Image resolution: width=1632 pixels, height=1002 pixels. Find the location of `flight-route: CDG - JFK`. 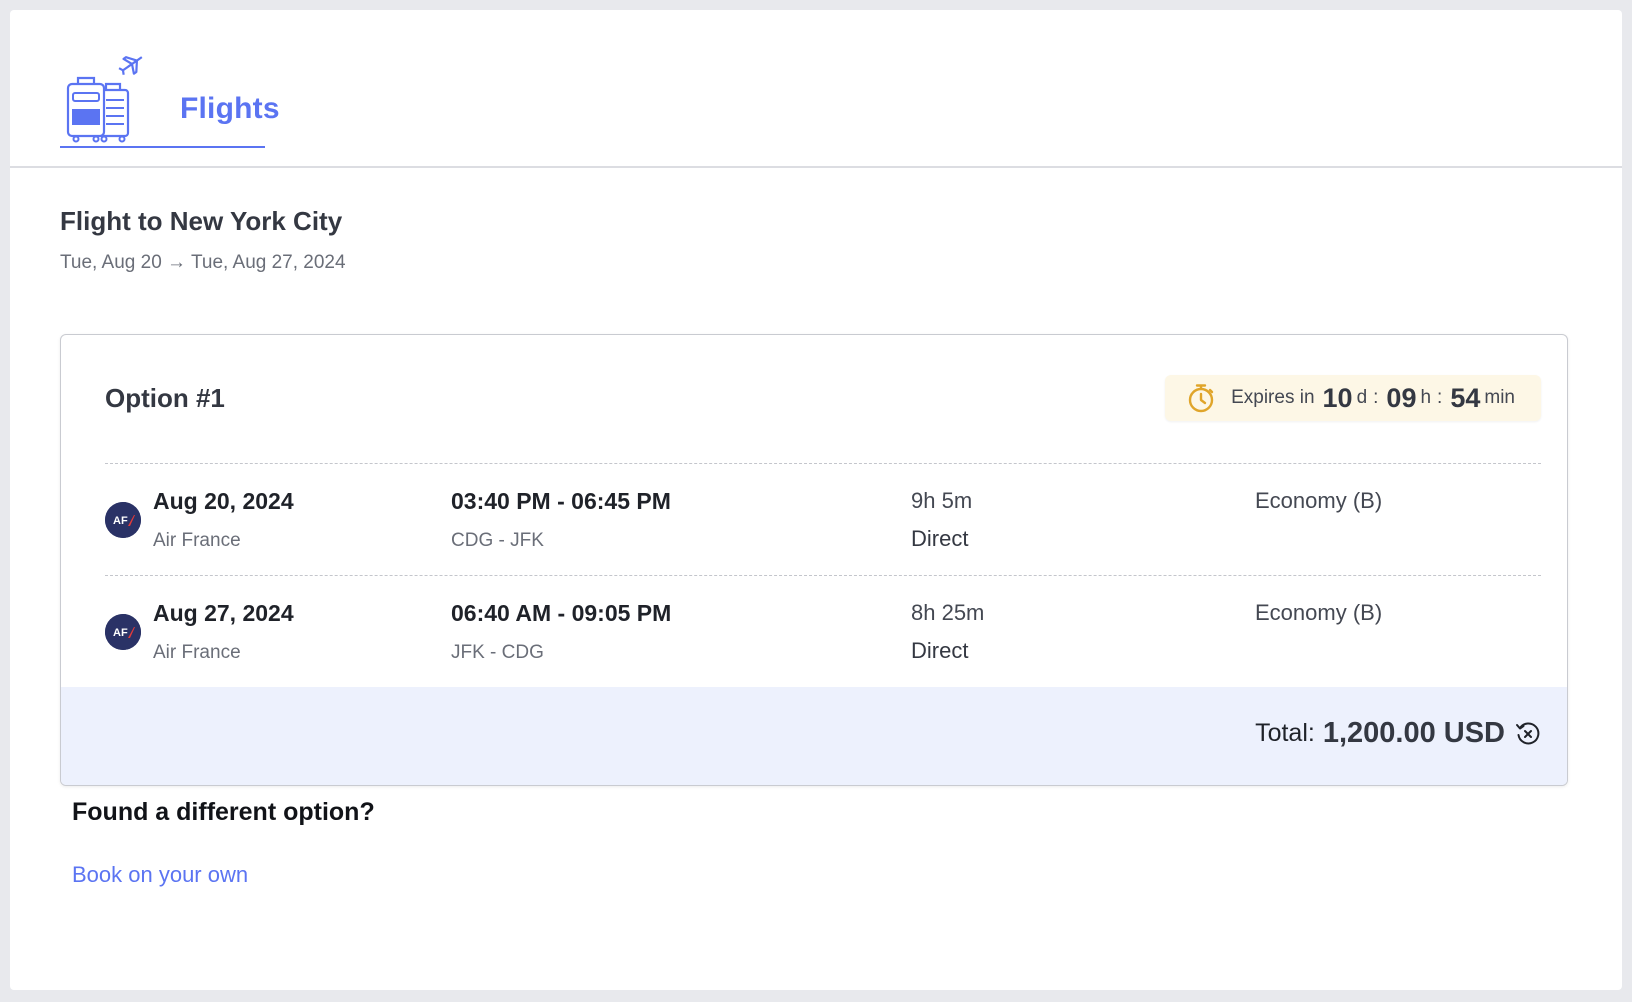

flight-route: CDG - JFK is located at coordinates (497, 540).